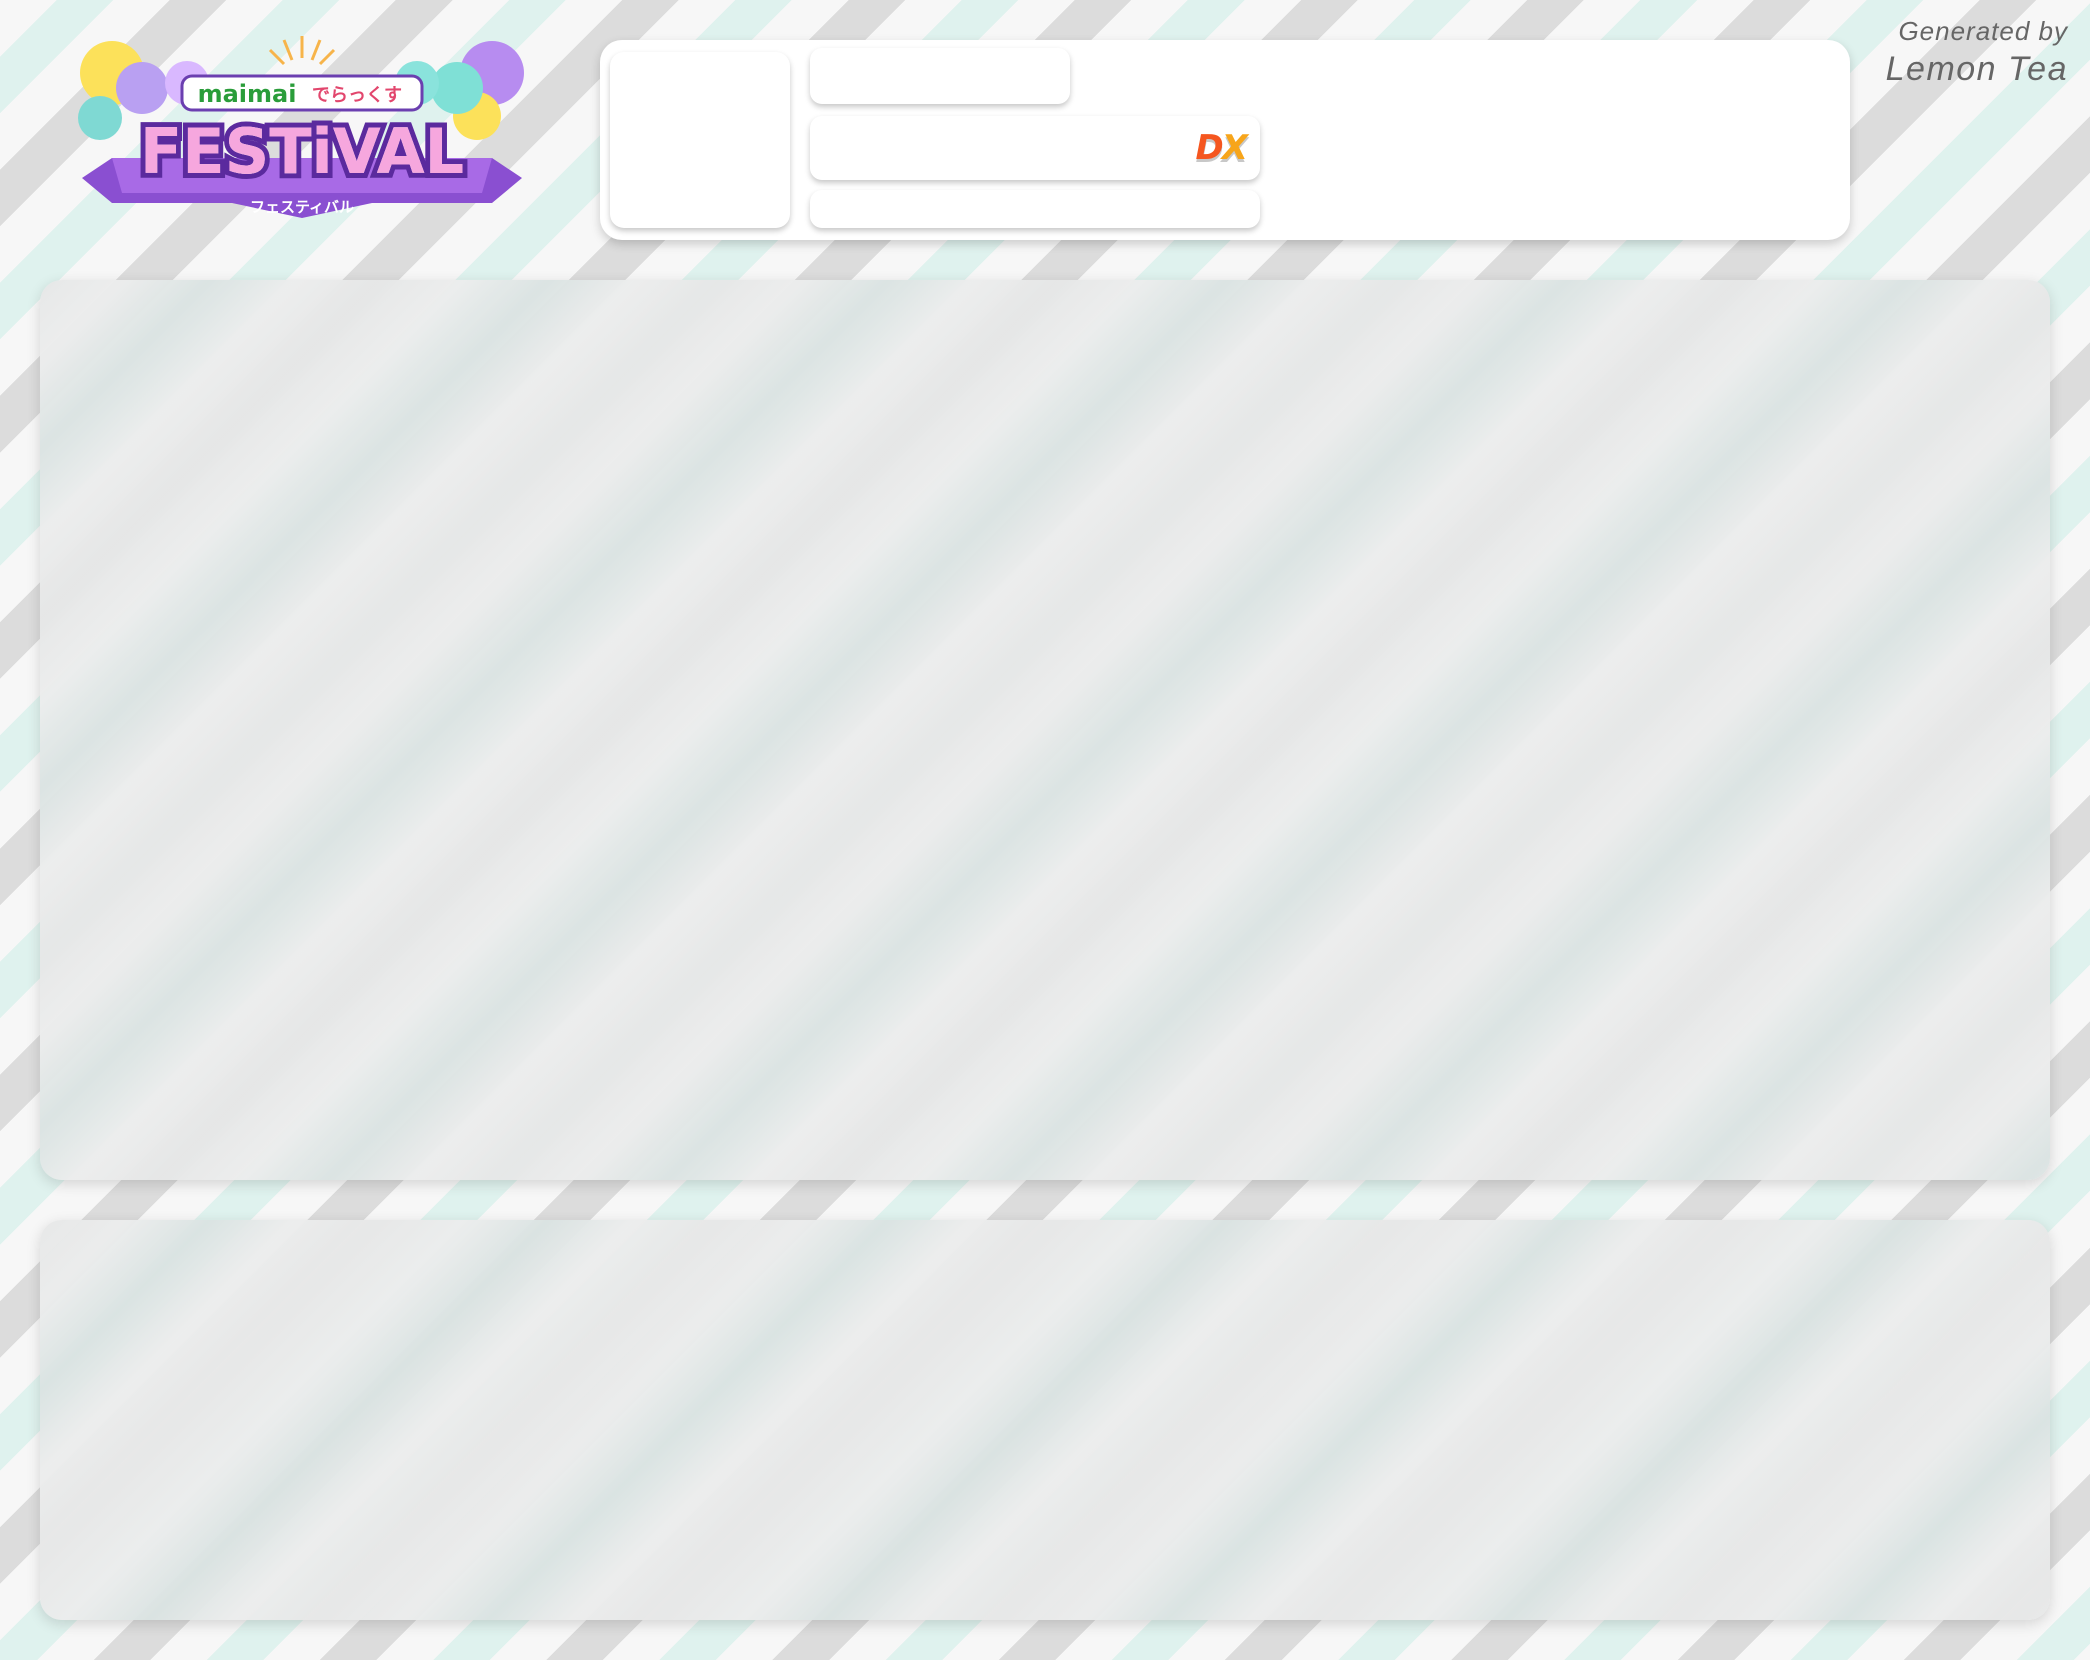  What do you see at coordinates (1983, 31) in the screenshot?
I see `credit-generated-by: Generated by` at bounding box center [1983, 31].